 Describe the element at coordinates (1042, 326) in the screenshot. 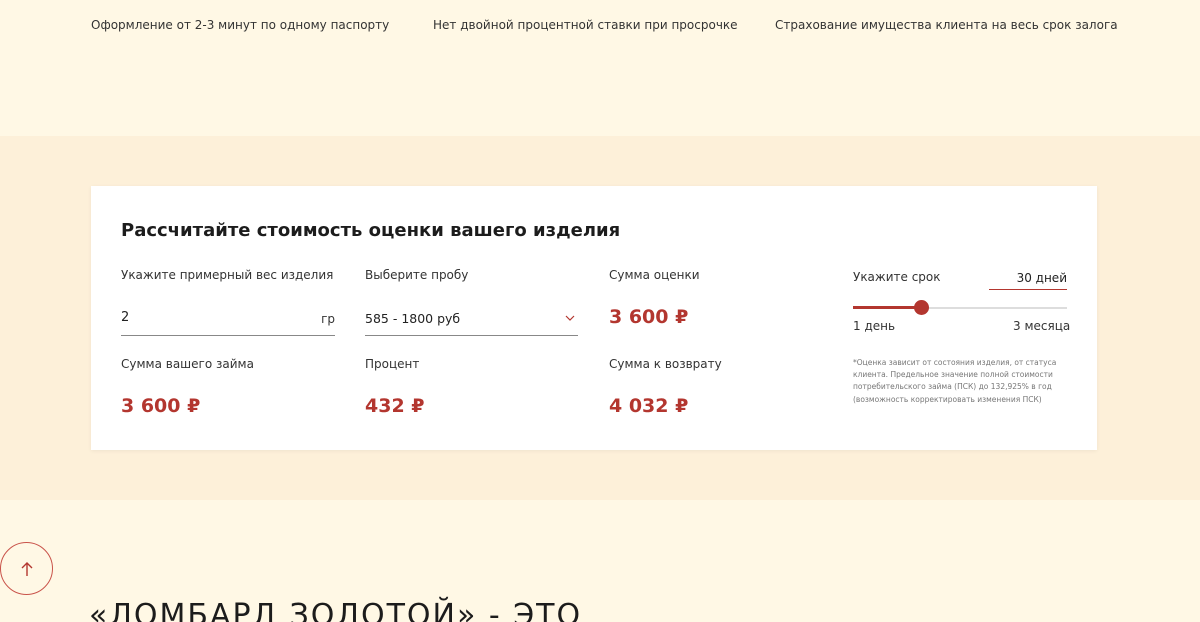

I see `term-max-label: 3 месяца` at that location.